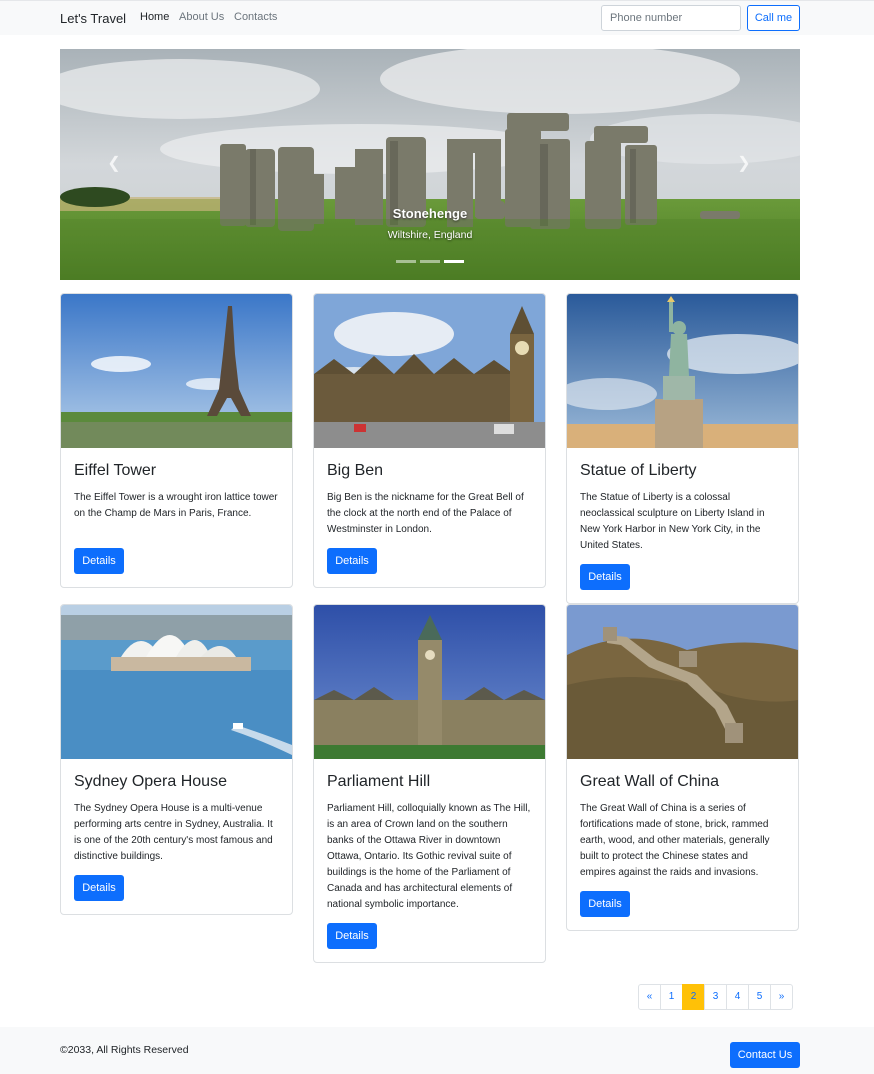 Image resolution: width=874 pixels, height=1074 pixels. Describe the element at coordinates (176, 371) in the screenshot. I see `eiffel-tower-image` at that location.